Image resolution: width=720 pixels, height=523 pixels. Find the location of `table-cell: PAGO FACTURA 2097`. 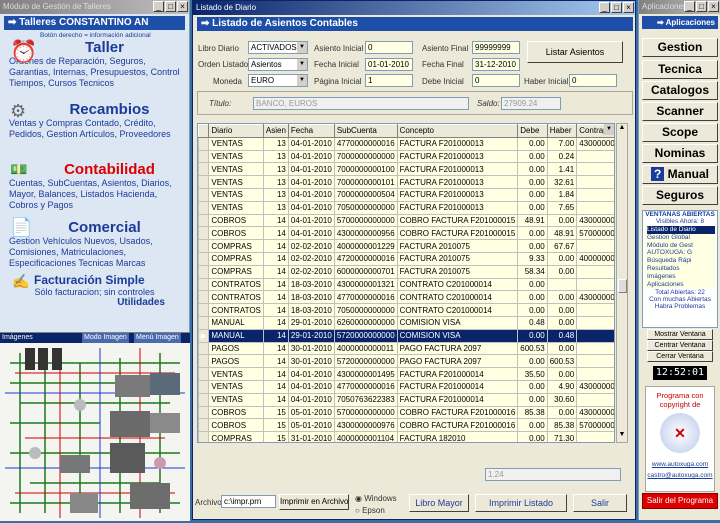

table-cell: PAGO FACTURA 2097 is located at coordinates (457, 348).